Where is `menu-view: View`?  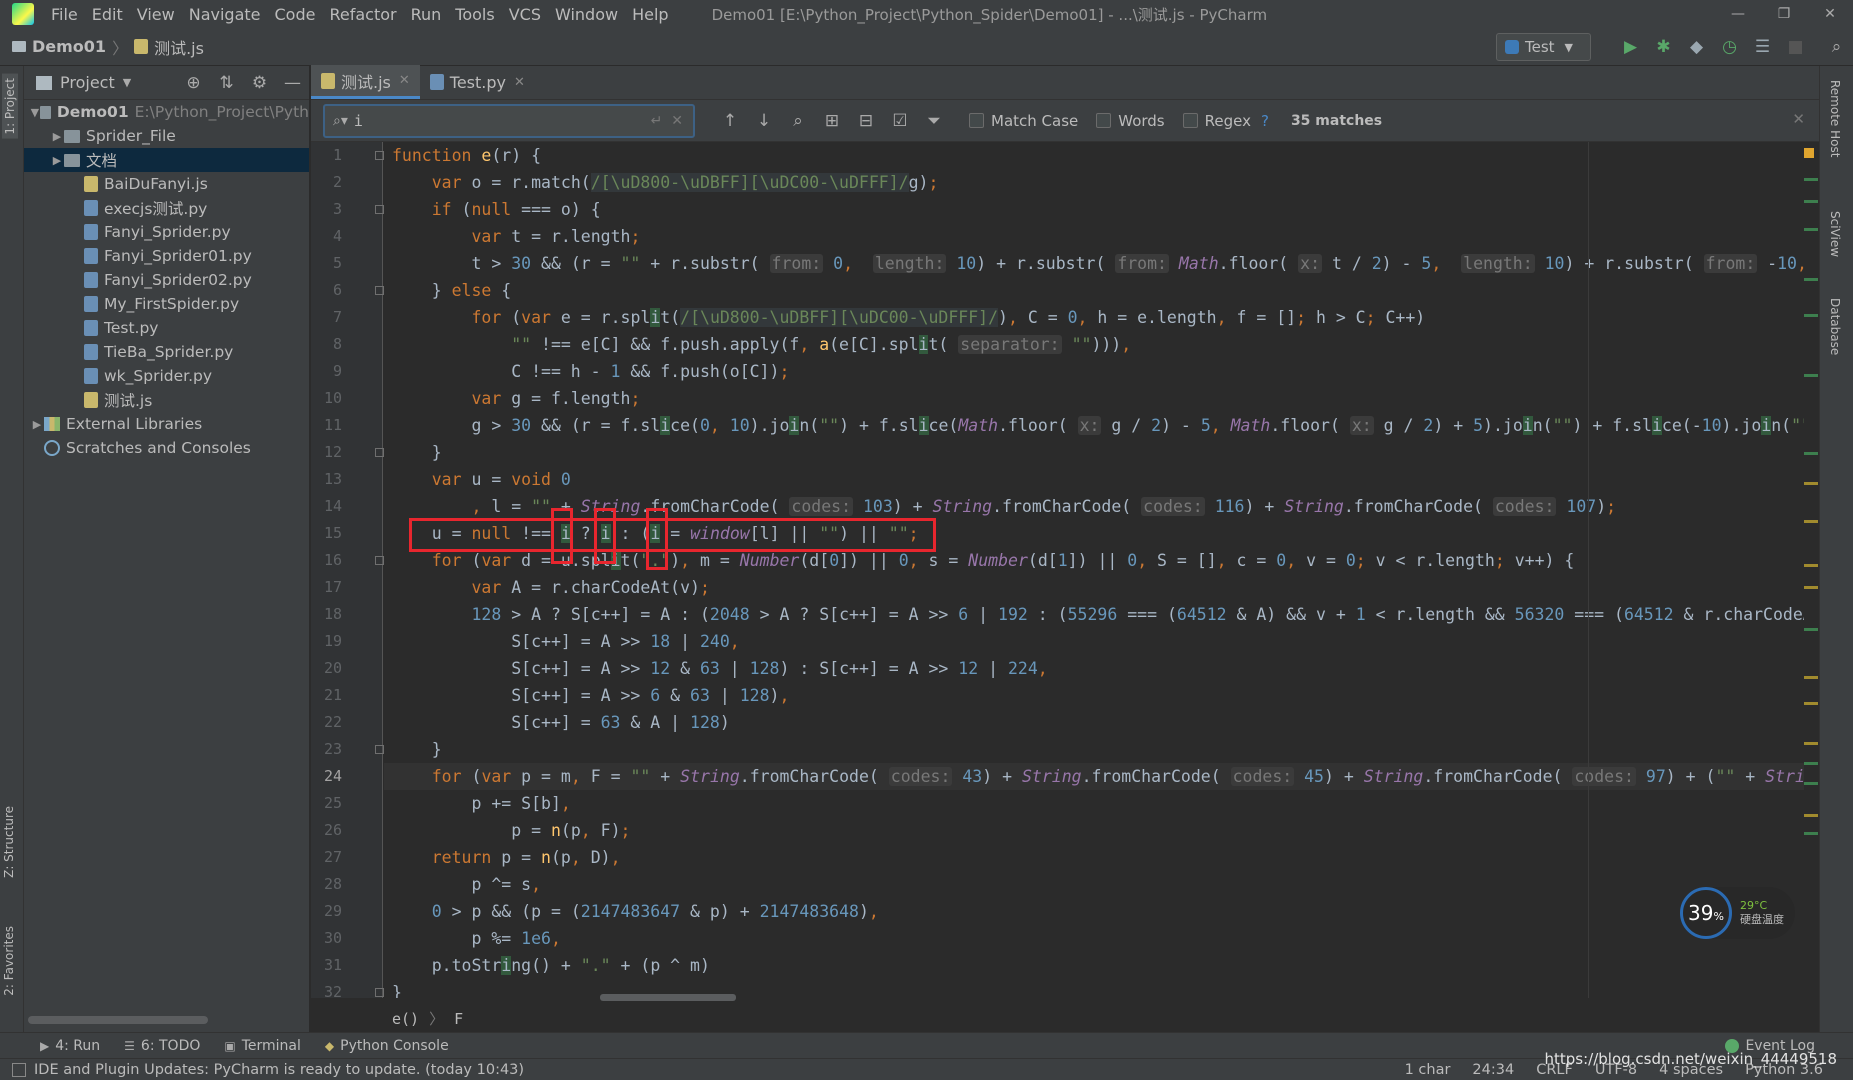 menu-view: View is located at coordinates (156, 14).